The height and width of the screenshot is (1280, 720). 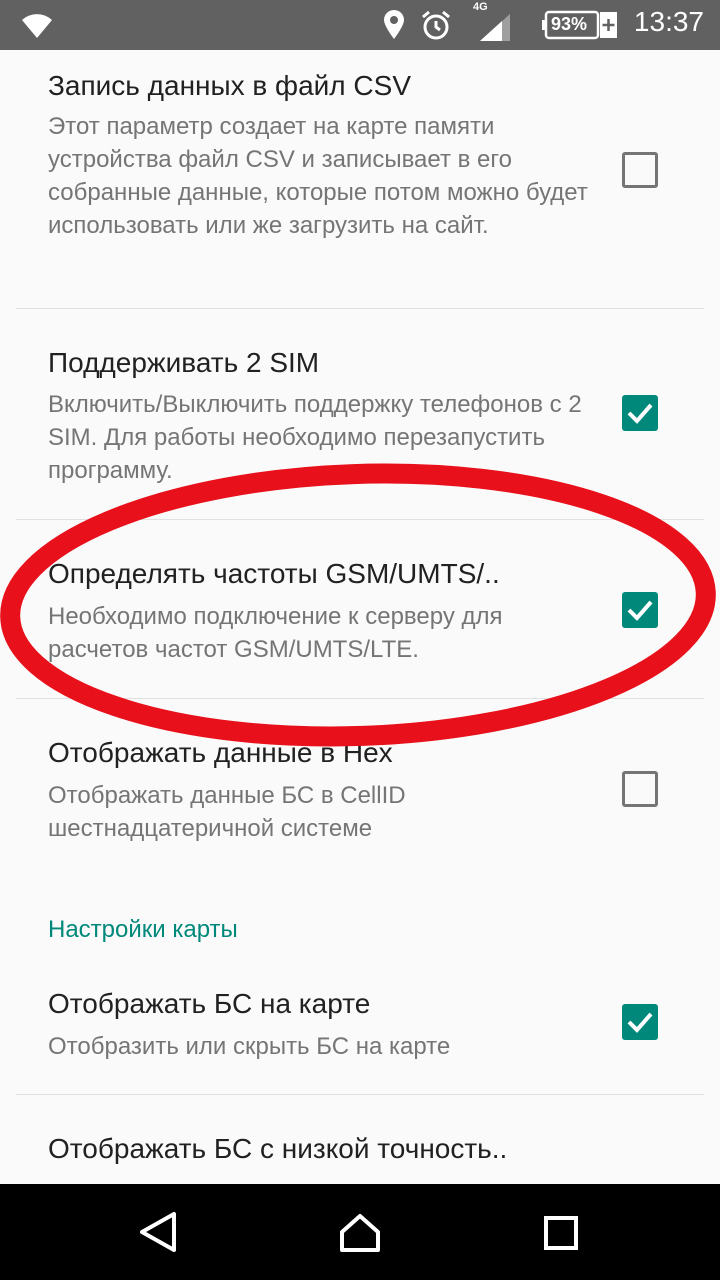 I want to click on recents-icon, so click(x=560, y=1232).